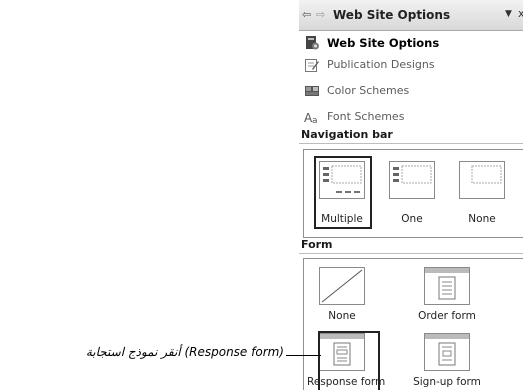 This screenshot has width=523, height=390. I want to click on web-site-options-icon, so click(312, 43).